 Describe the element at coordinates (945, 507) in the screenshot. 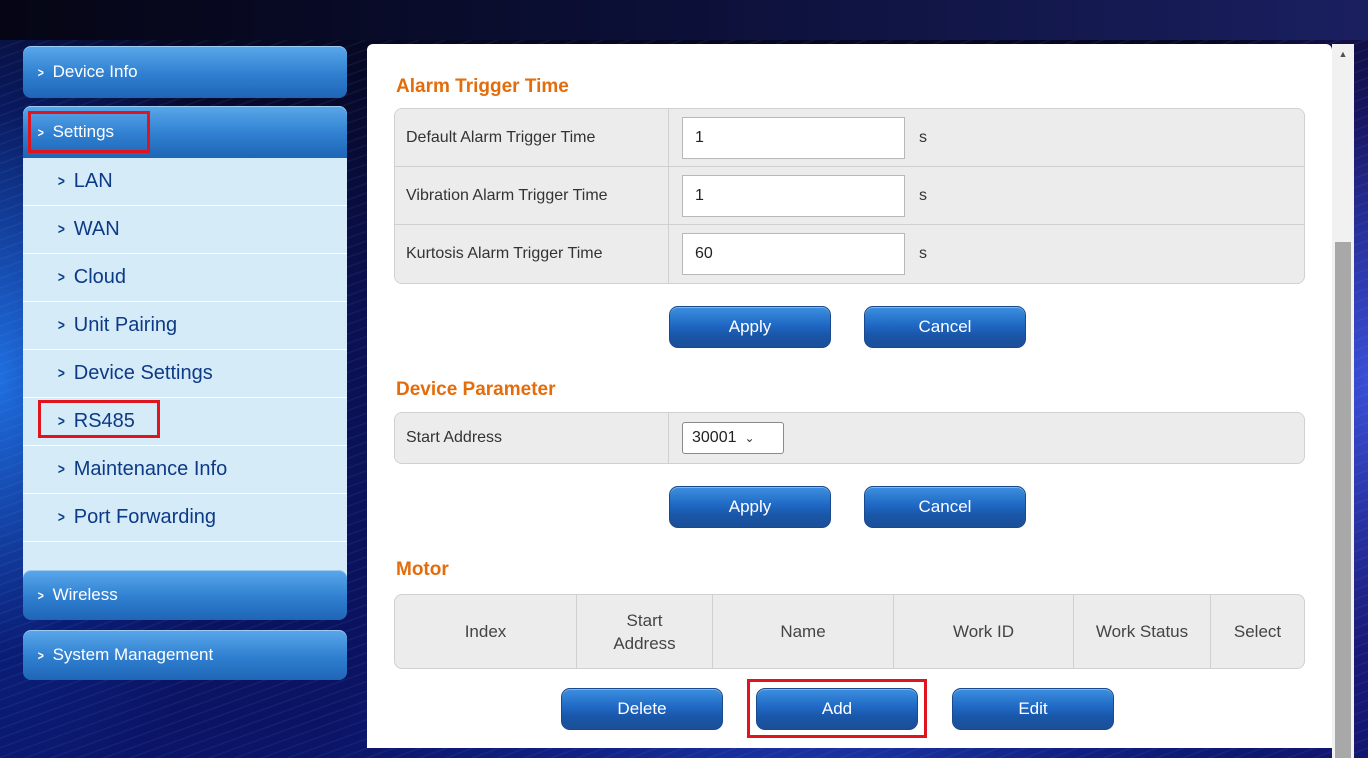

I see `device-param-cancel-button: Cancel` at that location.